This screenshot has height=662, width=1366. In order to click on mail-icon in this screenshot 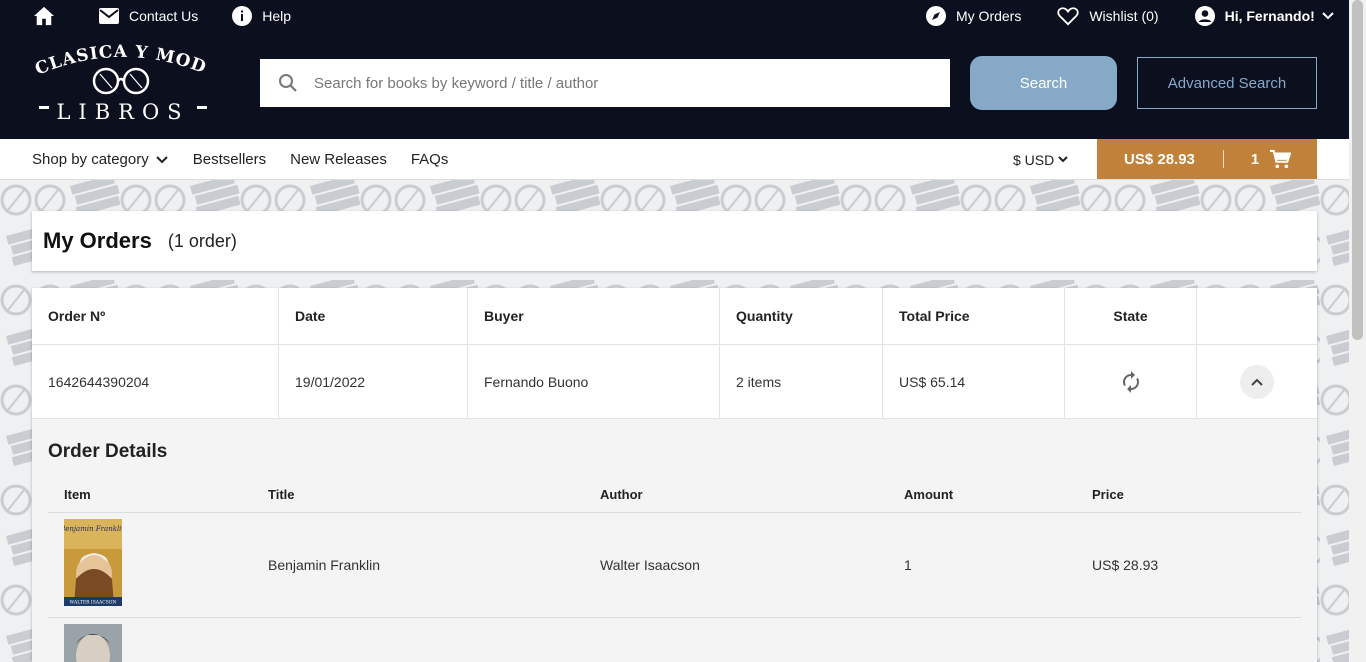, I will do `click(109, 16)`.